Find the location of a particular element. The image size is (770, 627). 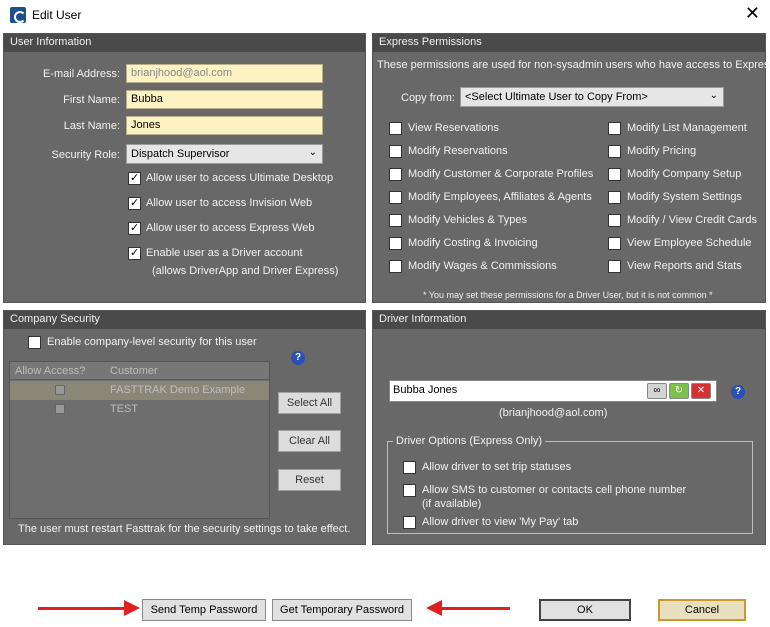

col-customer: Customer is located at coordinates (134, 371).